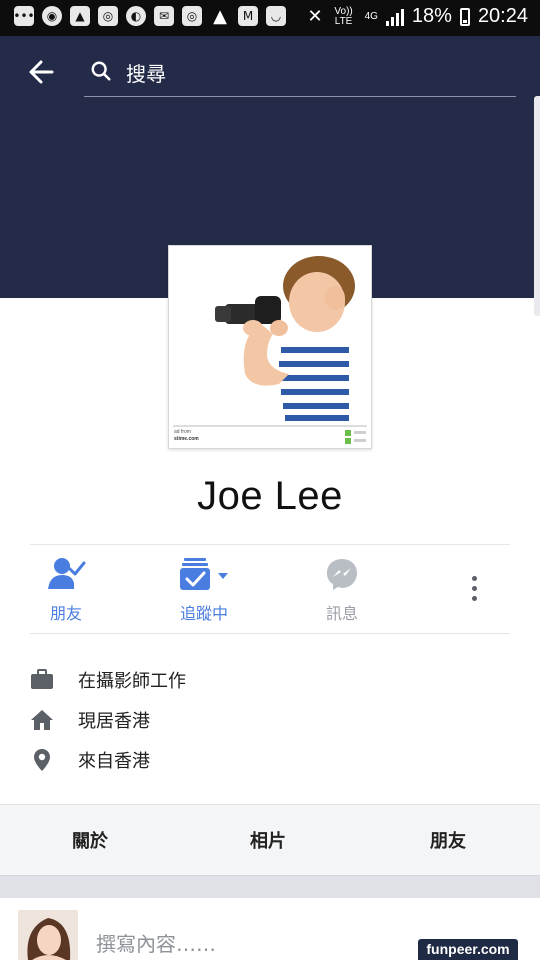  I want to click on tab-photos: 相片, so click(268, 840).